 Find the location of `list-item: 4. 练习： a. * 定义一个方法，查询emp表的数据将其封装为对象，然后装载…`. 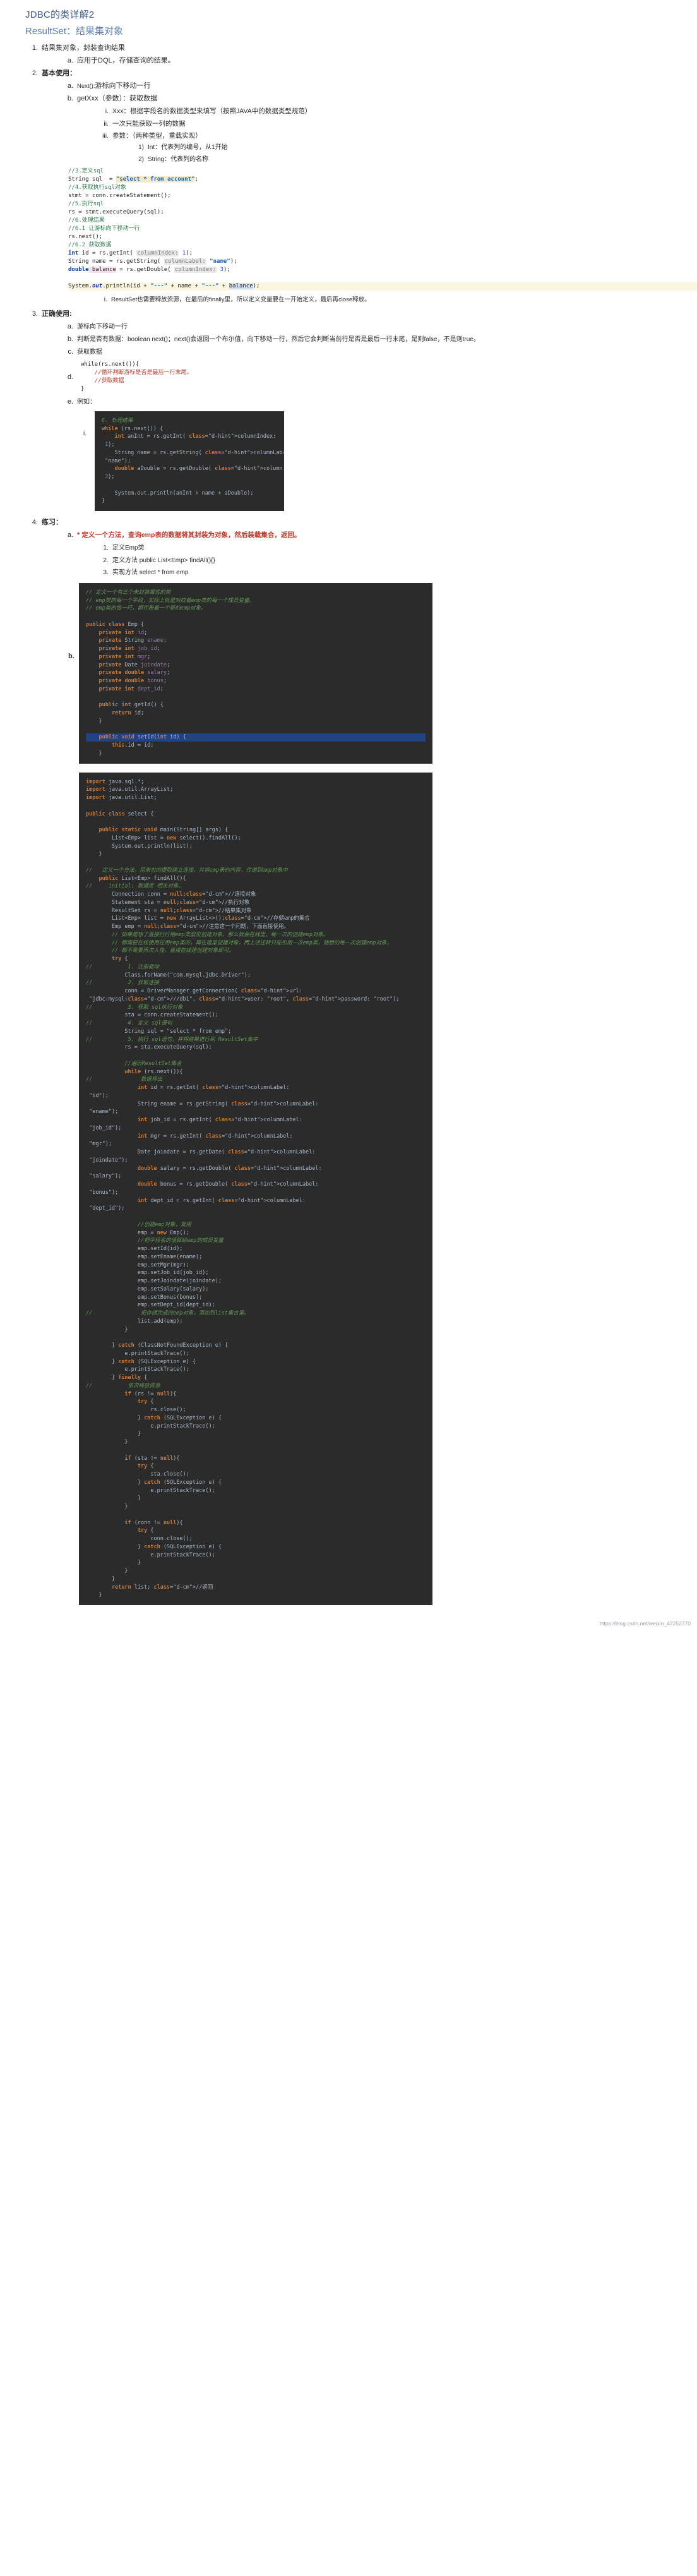

list-item: 4. 练习： a. * 定义一个方法，查询emp表的数据将其封装为对象，然后装载… is located at coordinates (361, 547).